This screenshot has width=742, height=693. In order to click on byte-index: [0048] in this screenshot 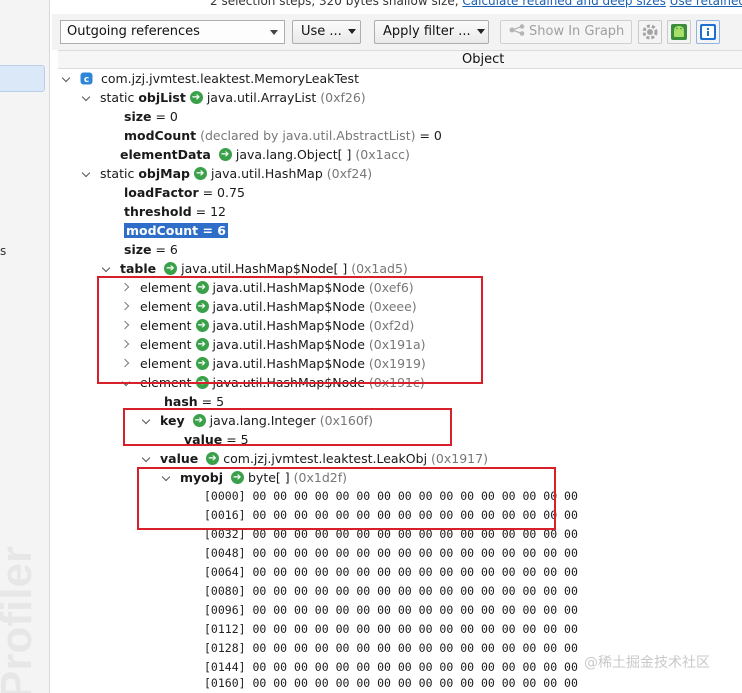, I will do `click(225, 553)`.